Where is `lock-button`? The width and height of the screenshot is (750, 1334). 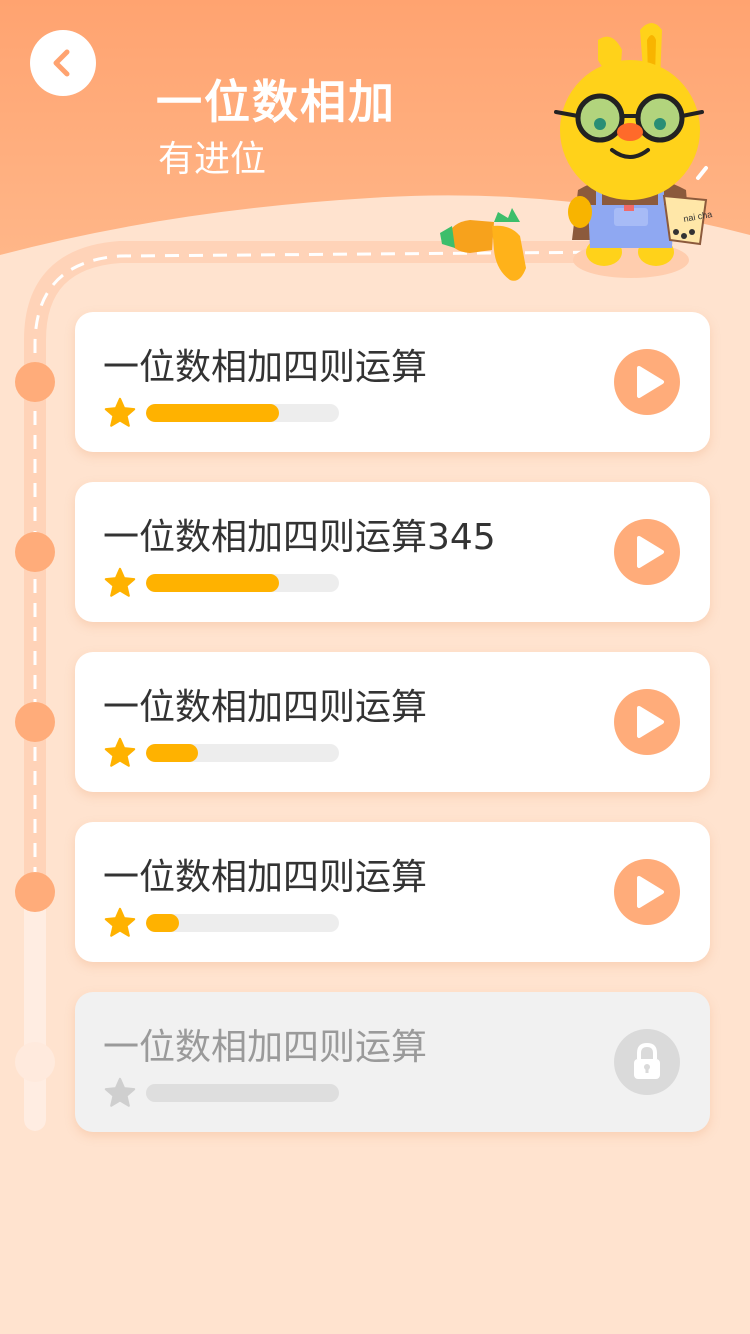 lock-button is located at coordinates (647, 1062).